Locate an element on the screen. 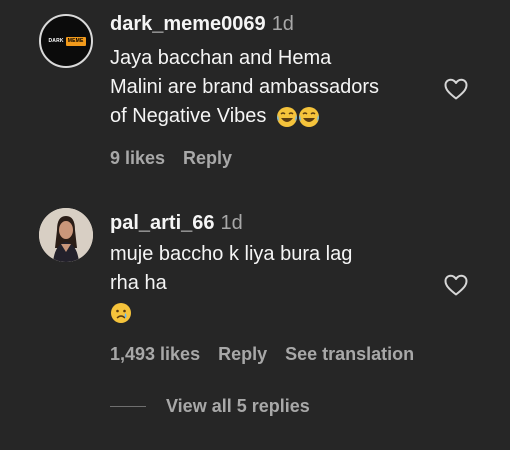  avatar-photo is located at coordinates (66, 235).